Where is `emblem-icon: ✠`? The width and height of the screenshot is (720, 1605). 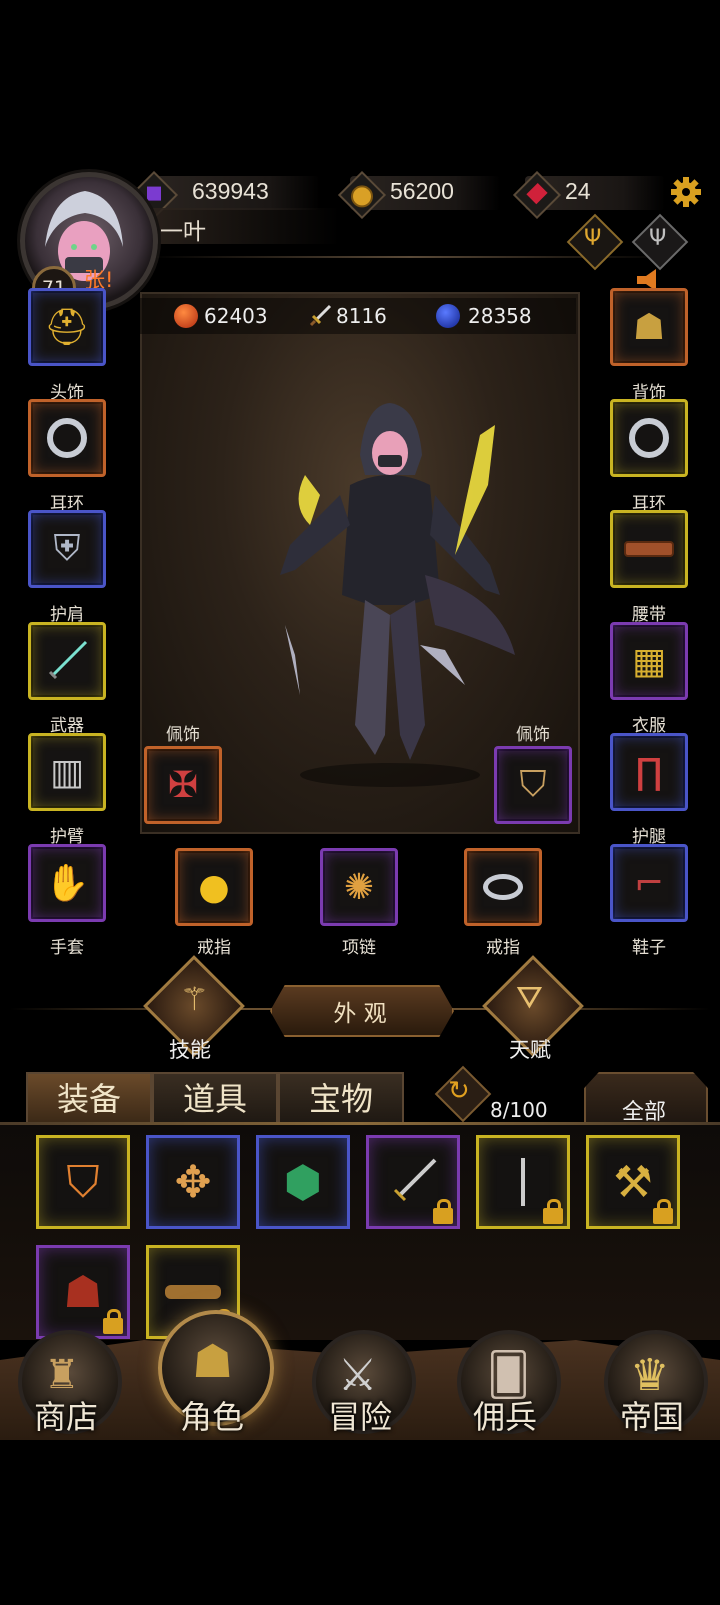
emblem-icon: ✠ is located at coordinates (183, 785).